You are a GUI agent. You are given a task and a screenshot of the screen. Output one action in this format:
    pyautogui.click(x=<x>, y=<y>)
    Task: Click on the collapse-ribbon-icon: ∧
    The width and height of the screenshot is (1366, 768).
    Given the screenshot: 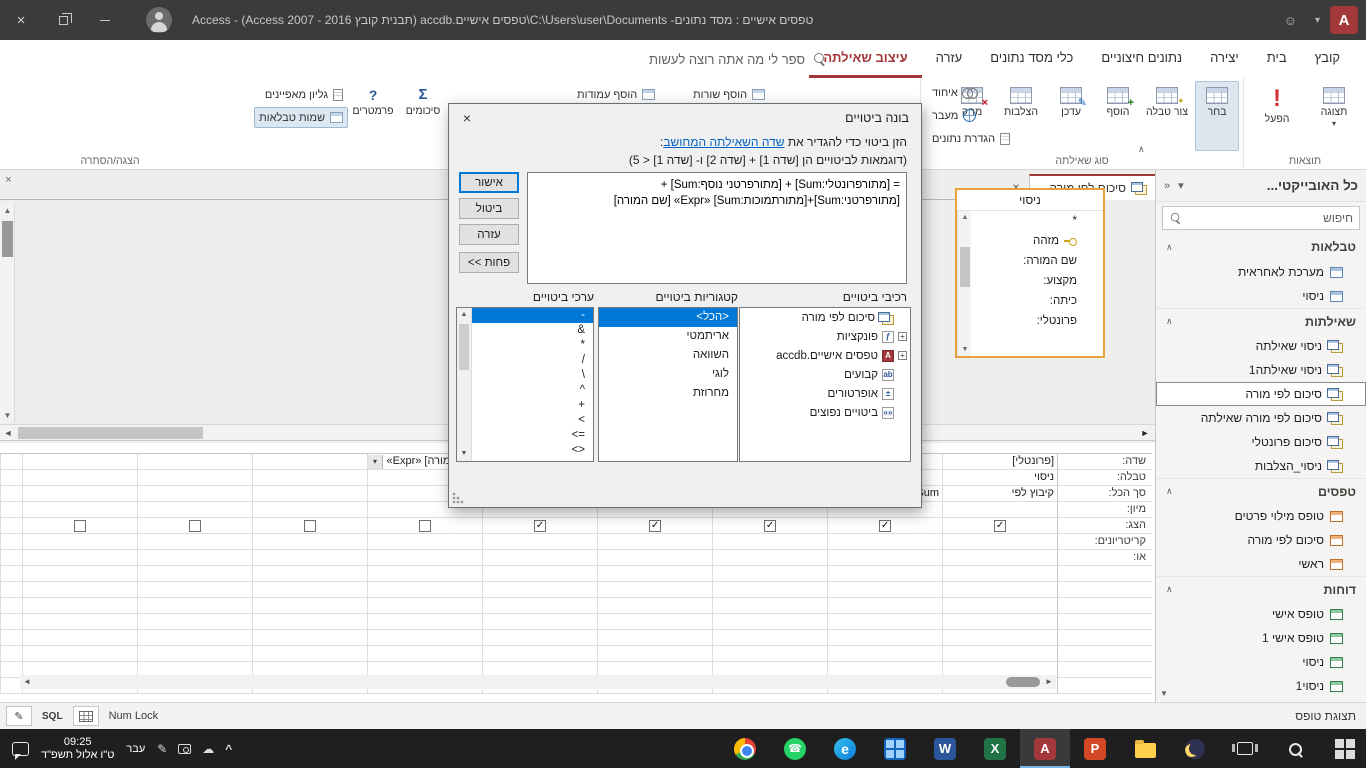 What is the action you would take?
    pyautogui.click(x=1141, y=149)
    